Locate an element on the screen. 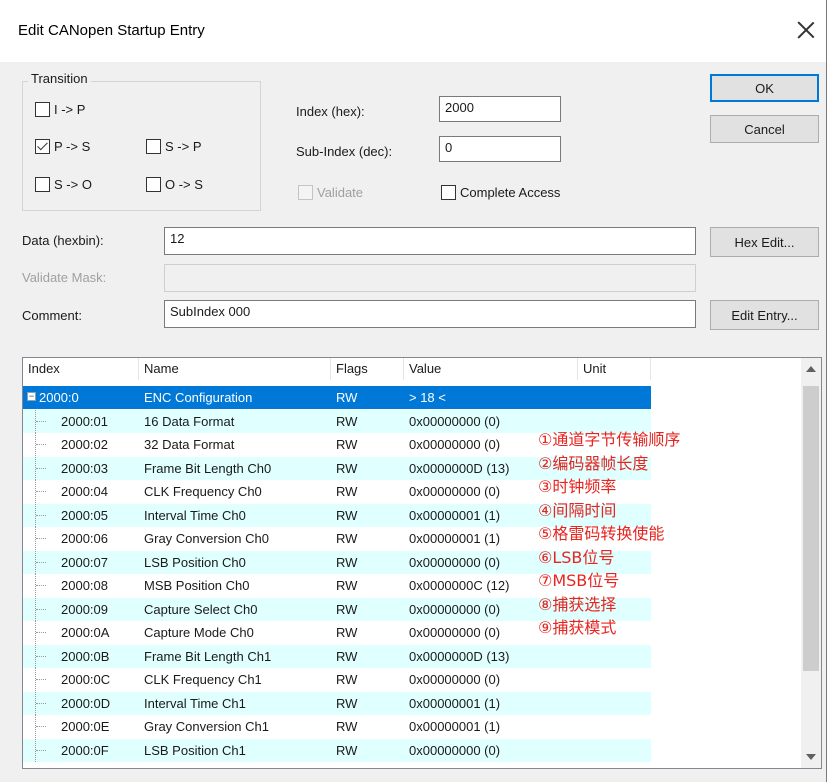 This screenshot has height=782, width=827. scroll-down-icon is located at coordinates (811, 757).